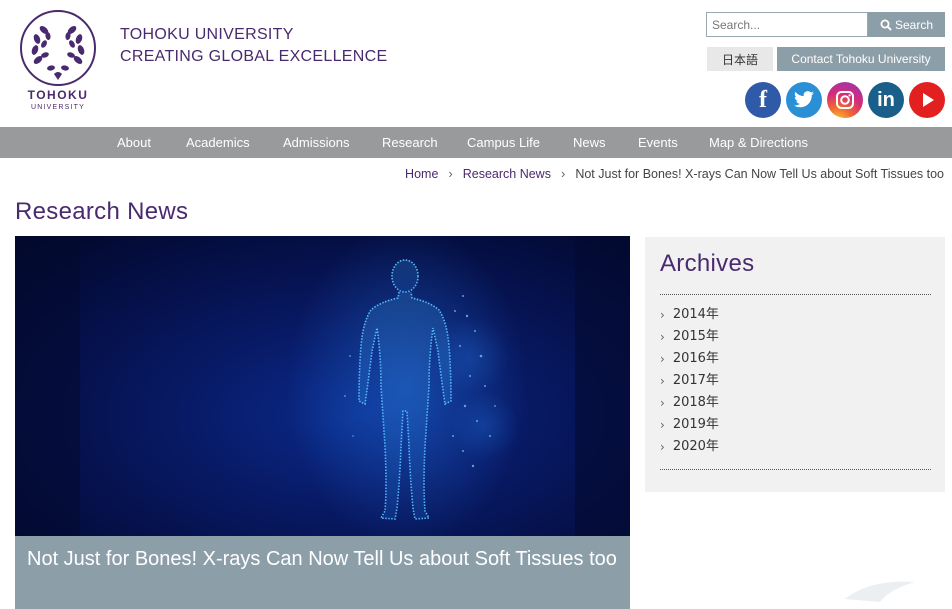  I want to click on watermark-emblem-icon, so click(880, 591).